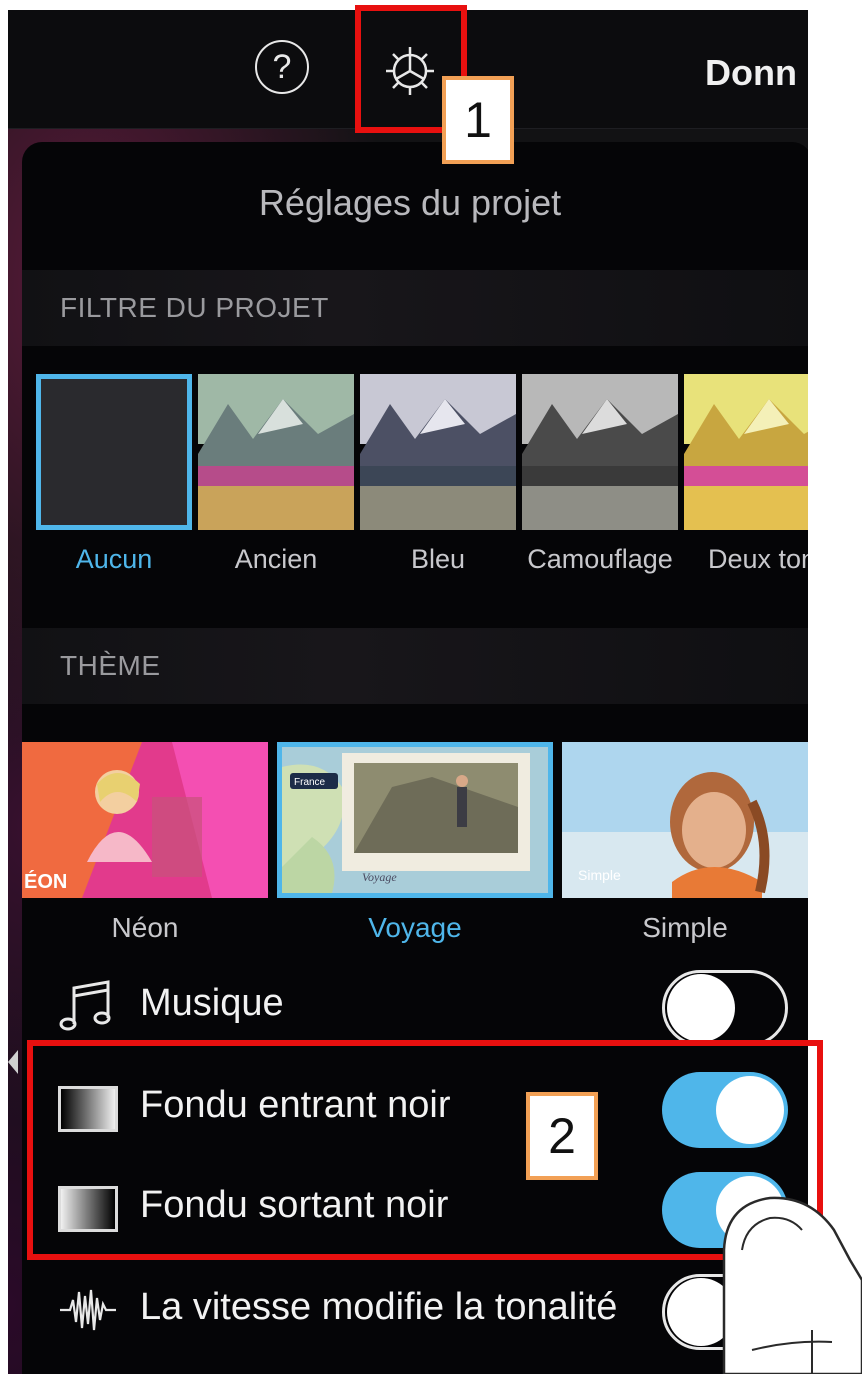 Image resolution: width=862 pixels, height=1374 pixels. What do you see at coordinates (415, 308) in the screenshot?
I see `filter-section-header: FILTRE DU PROJET` at bounding box center [415, 308].